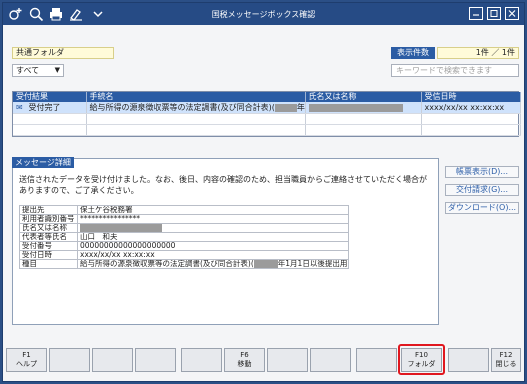 The width and height of the screenshot is (527, 384). Describe the element at coordinates (28, 70) in the screenshot. I see `filter-selected: すべて` at that location.